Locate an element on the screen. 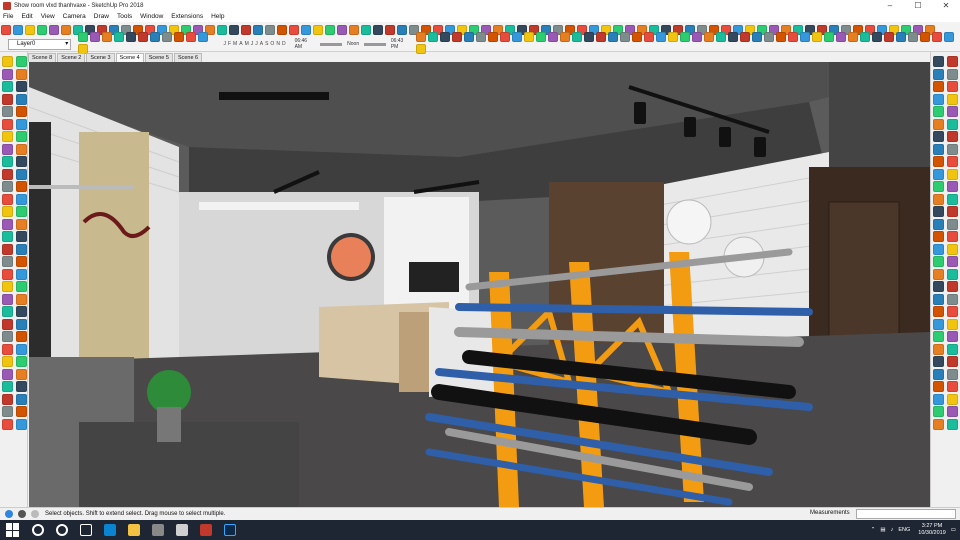 The height and width of the screenshot is (540, 960). month-jul: J is located at coordinates (256, 44).